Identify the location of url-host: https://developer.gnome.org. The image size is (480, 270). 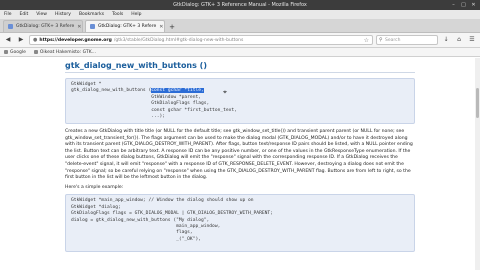
(75, 40).